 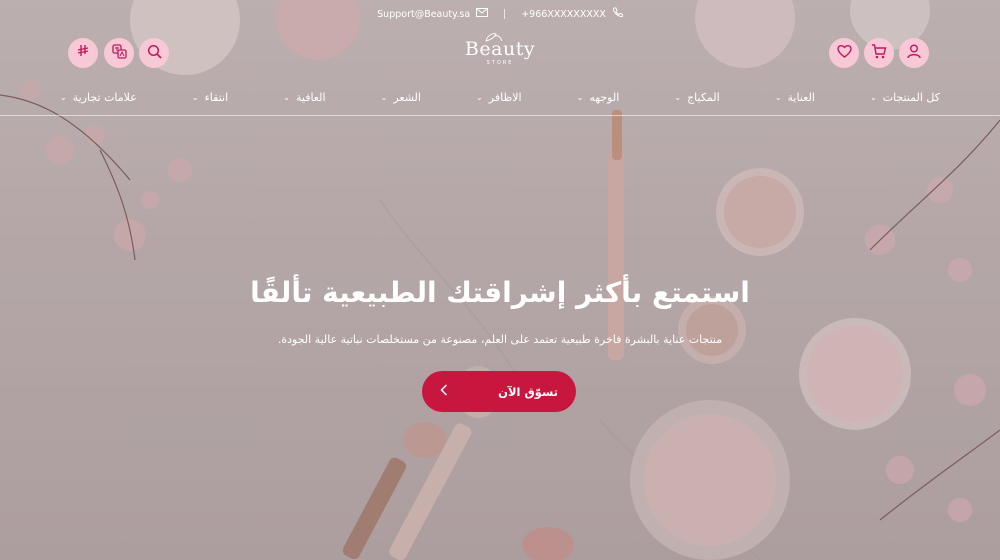 I want to click on user-icon, so click(x=914, y=53).